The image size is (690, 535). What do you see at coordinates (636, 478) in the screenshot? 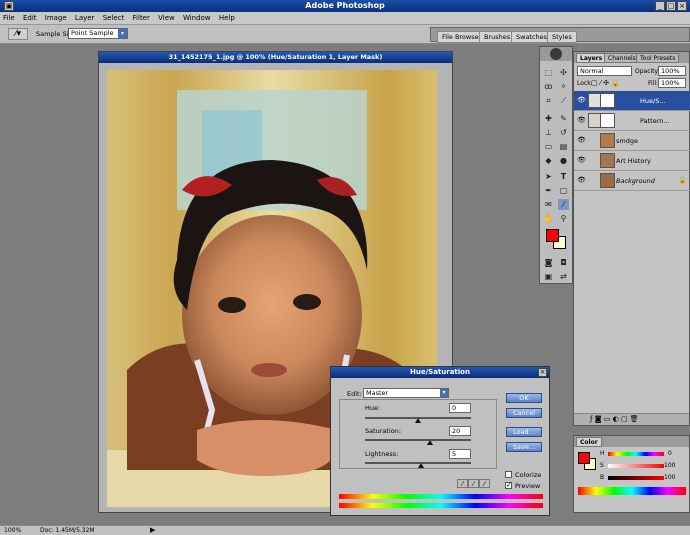
I see `brightness-slider` at bounding box center [636, 478].